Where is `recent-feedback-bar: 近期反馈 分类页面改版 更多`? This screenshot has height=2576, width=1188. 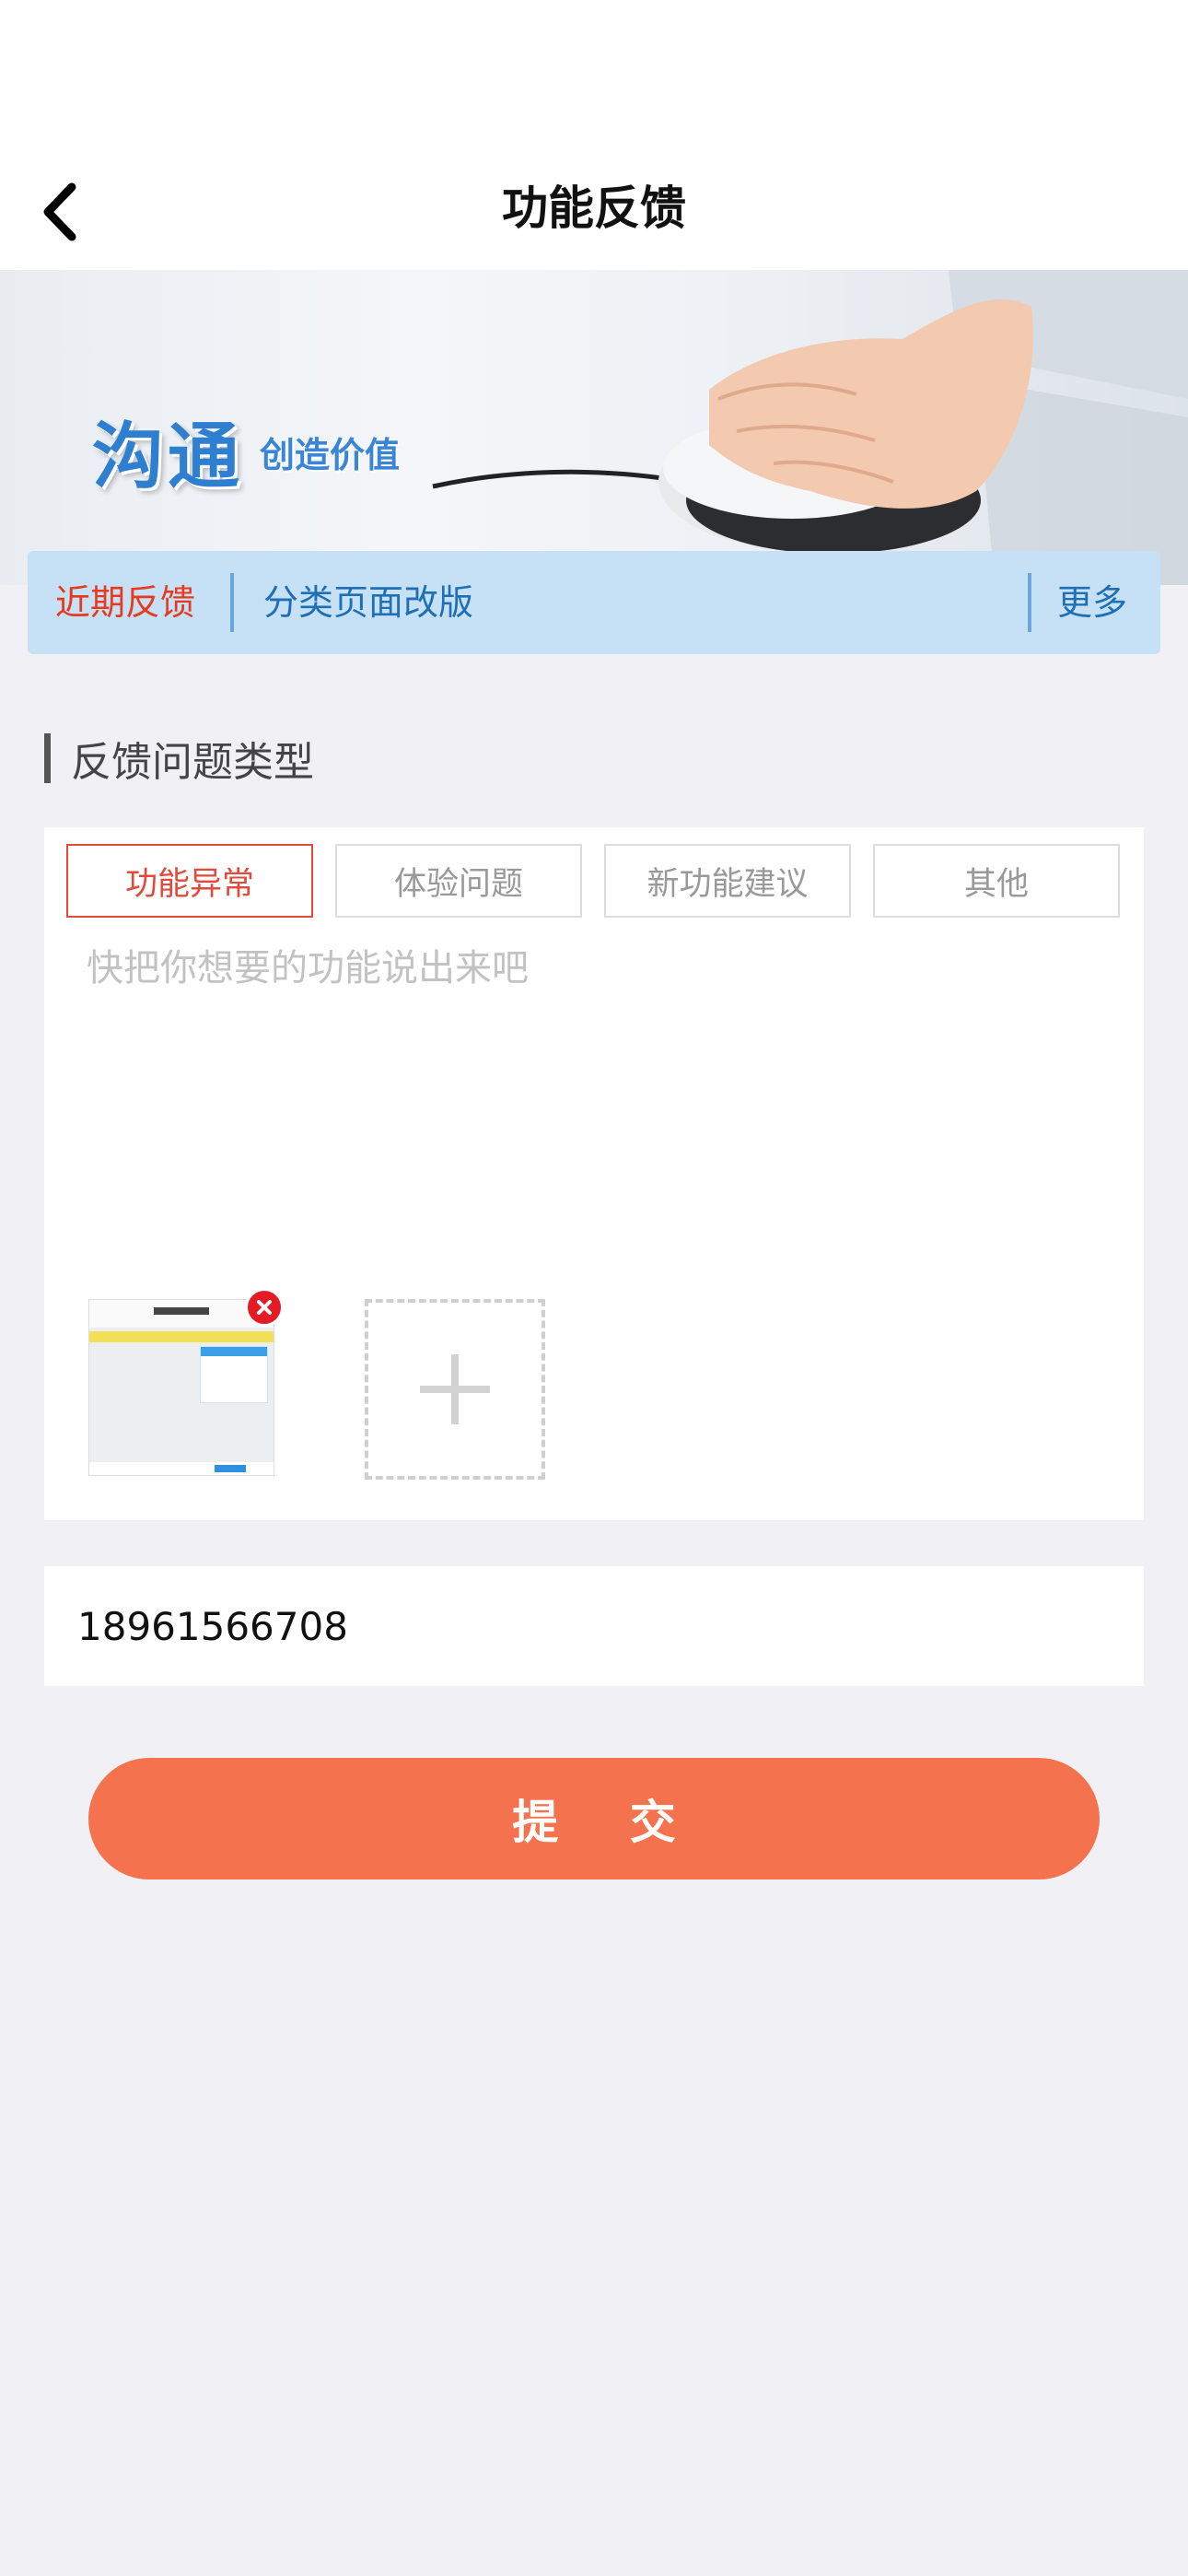
recent-feedback-bar: 近期反馈 分类页面改版 更多 is located at coordinates (594, 603).